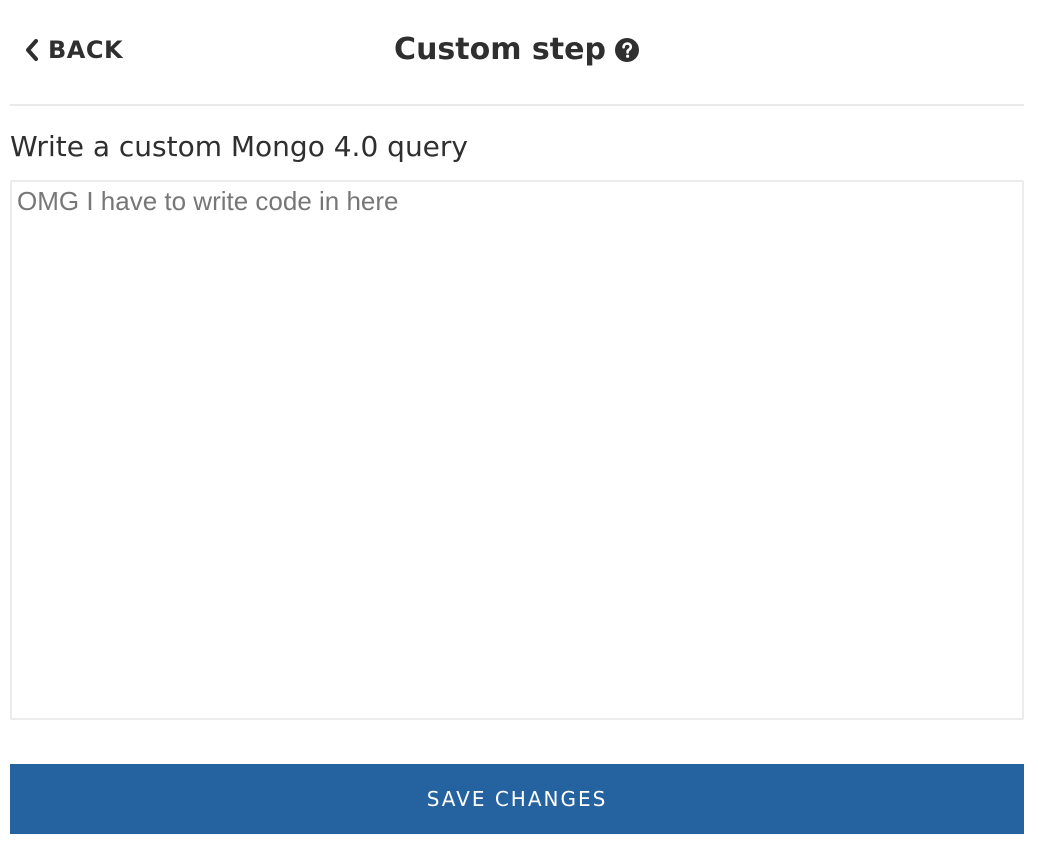 This screenshot has width=1038, height=846. Describe the element at coordinates (86, 50) in the screenshot. I see `back-button-label: BACK` at that location.